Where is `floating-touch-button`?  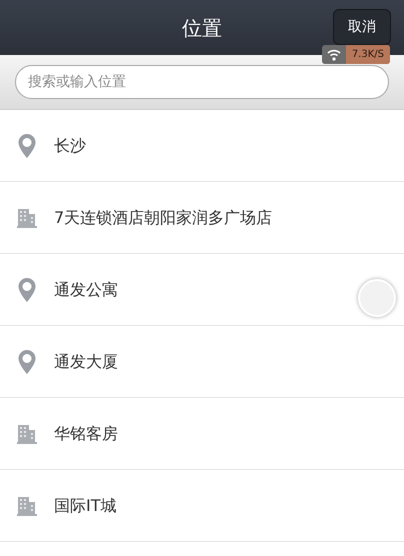 floating-touch-button is located at coordinates (377, 298).